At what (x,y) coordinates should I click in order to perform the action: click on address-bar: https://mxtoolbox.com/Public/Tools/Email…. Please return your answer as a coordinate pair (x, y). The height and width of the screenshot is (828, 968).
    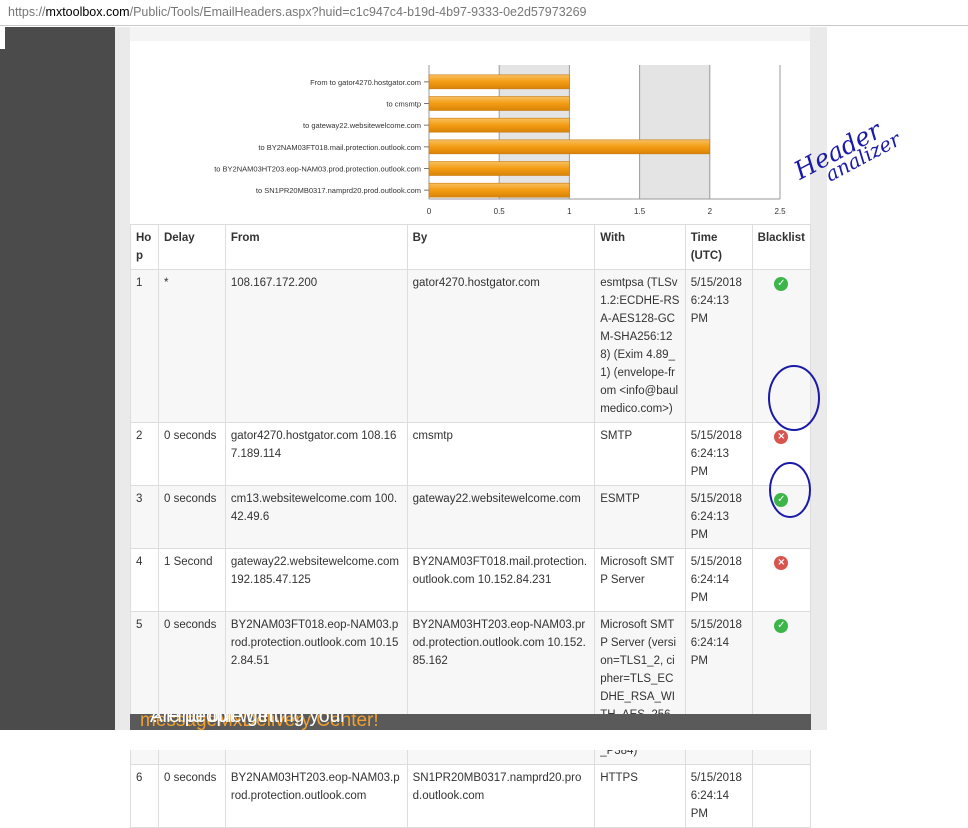
    Looking at the image, I should click on (484, 13).